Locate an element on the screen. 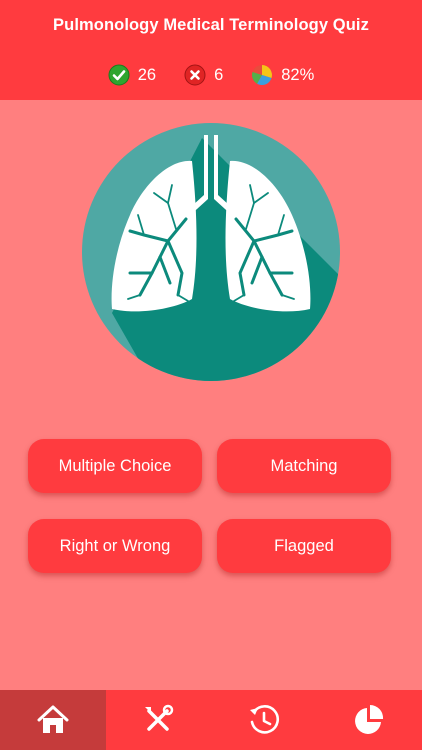 This screenshot has width=422, height=750. home-icon is located at coordinates (53, 719).